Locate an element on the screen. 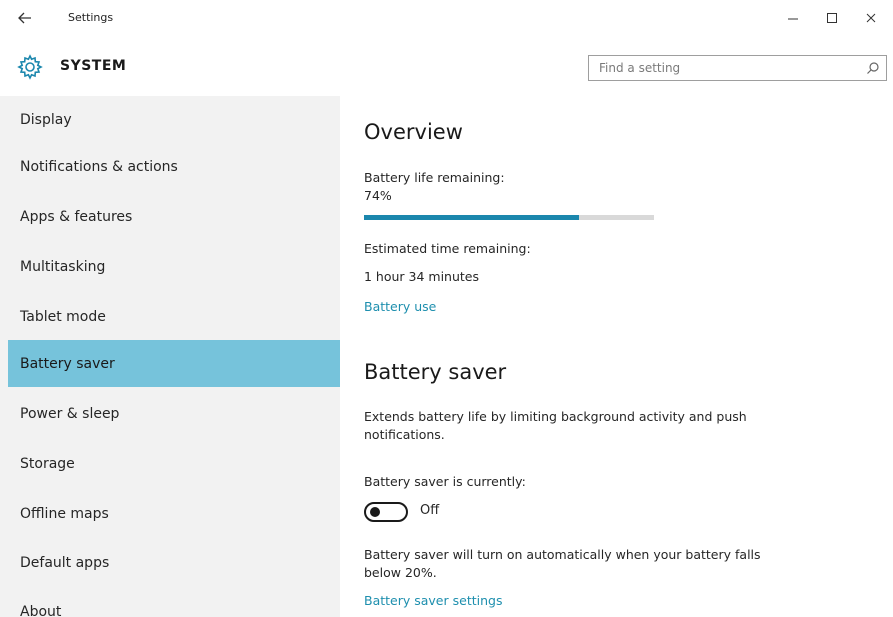 The height and width of the screenshot is (617, 893). sidebar-item-about: About is located at coordinates (174, 602).